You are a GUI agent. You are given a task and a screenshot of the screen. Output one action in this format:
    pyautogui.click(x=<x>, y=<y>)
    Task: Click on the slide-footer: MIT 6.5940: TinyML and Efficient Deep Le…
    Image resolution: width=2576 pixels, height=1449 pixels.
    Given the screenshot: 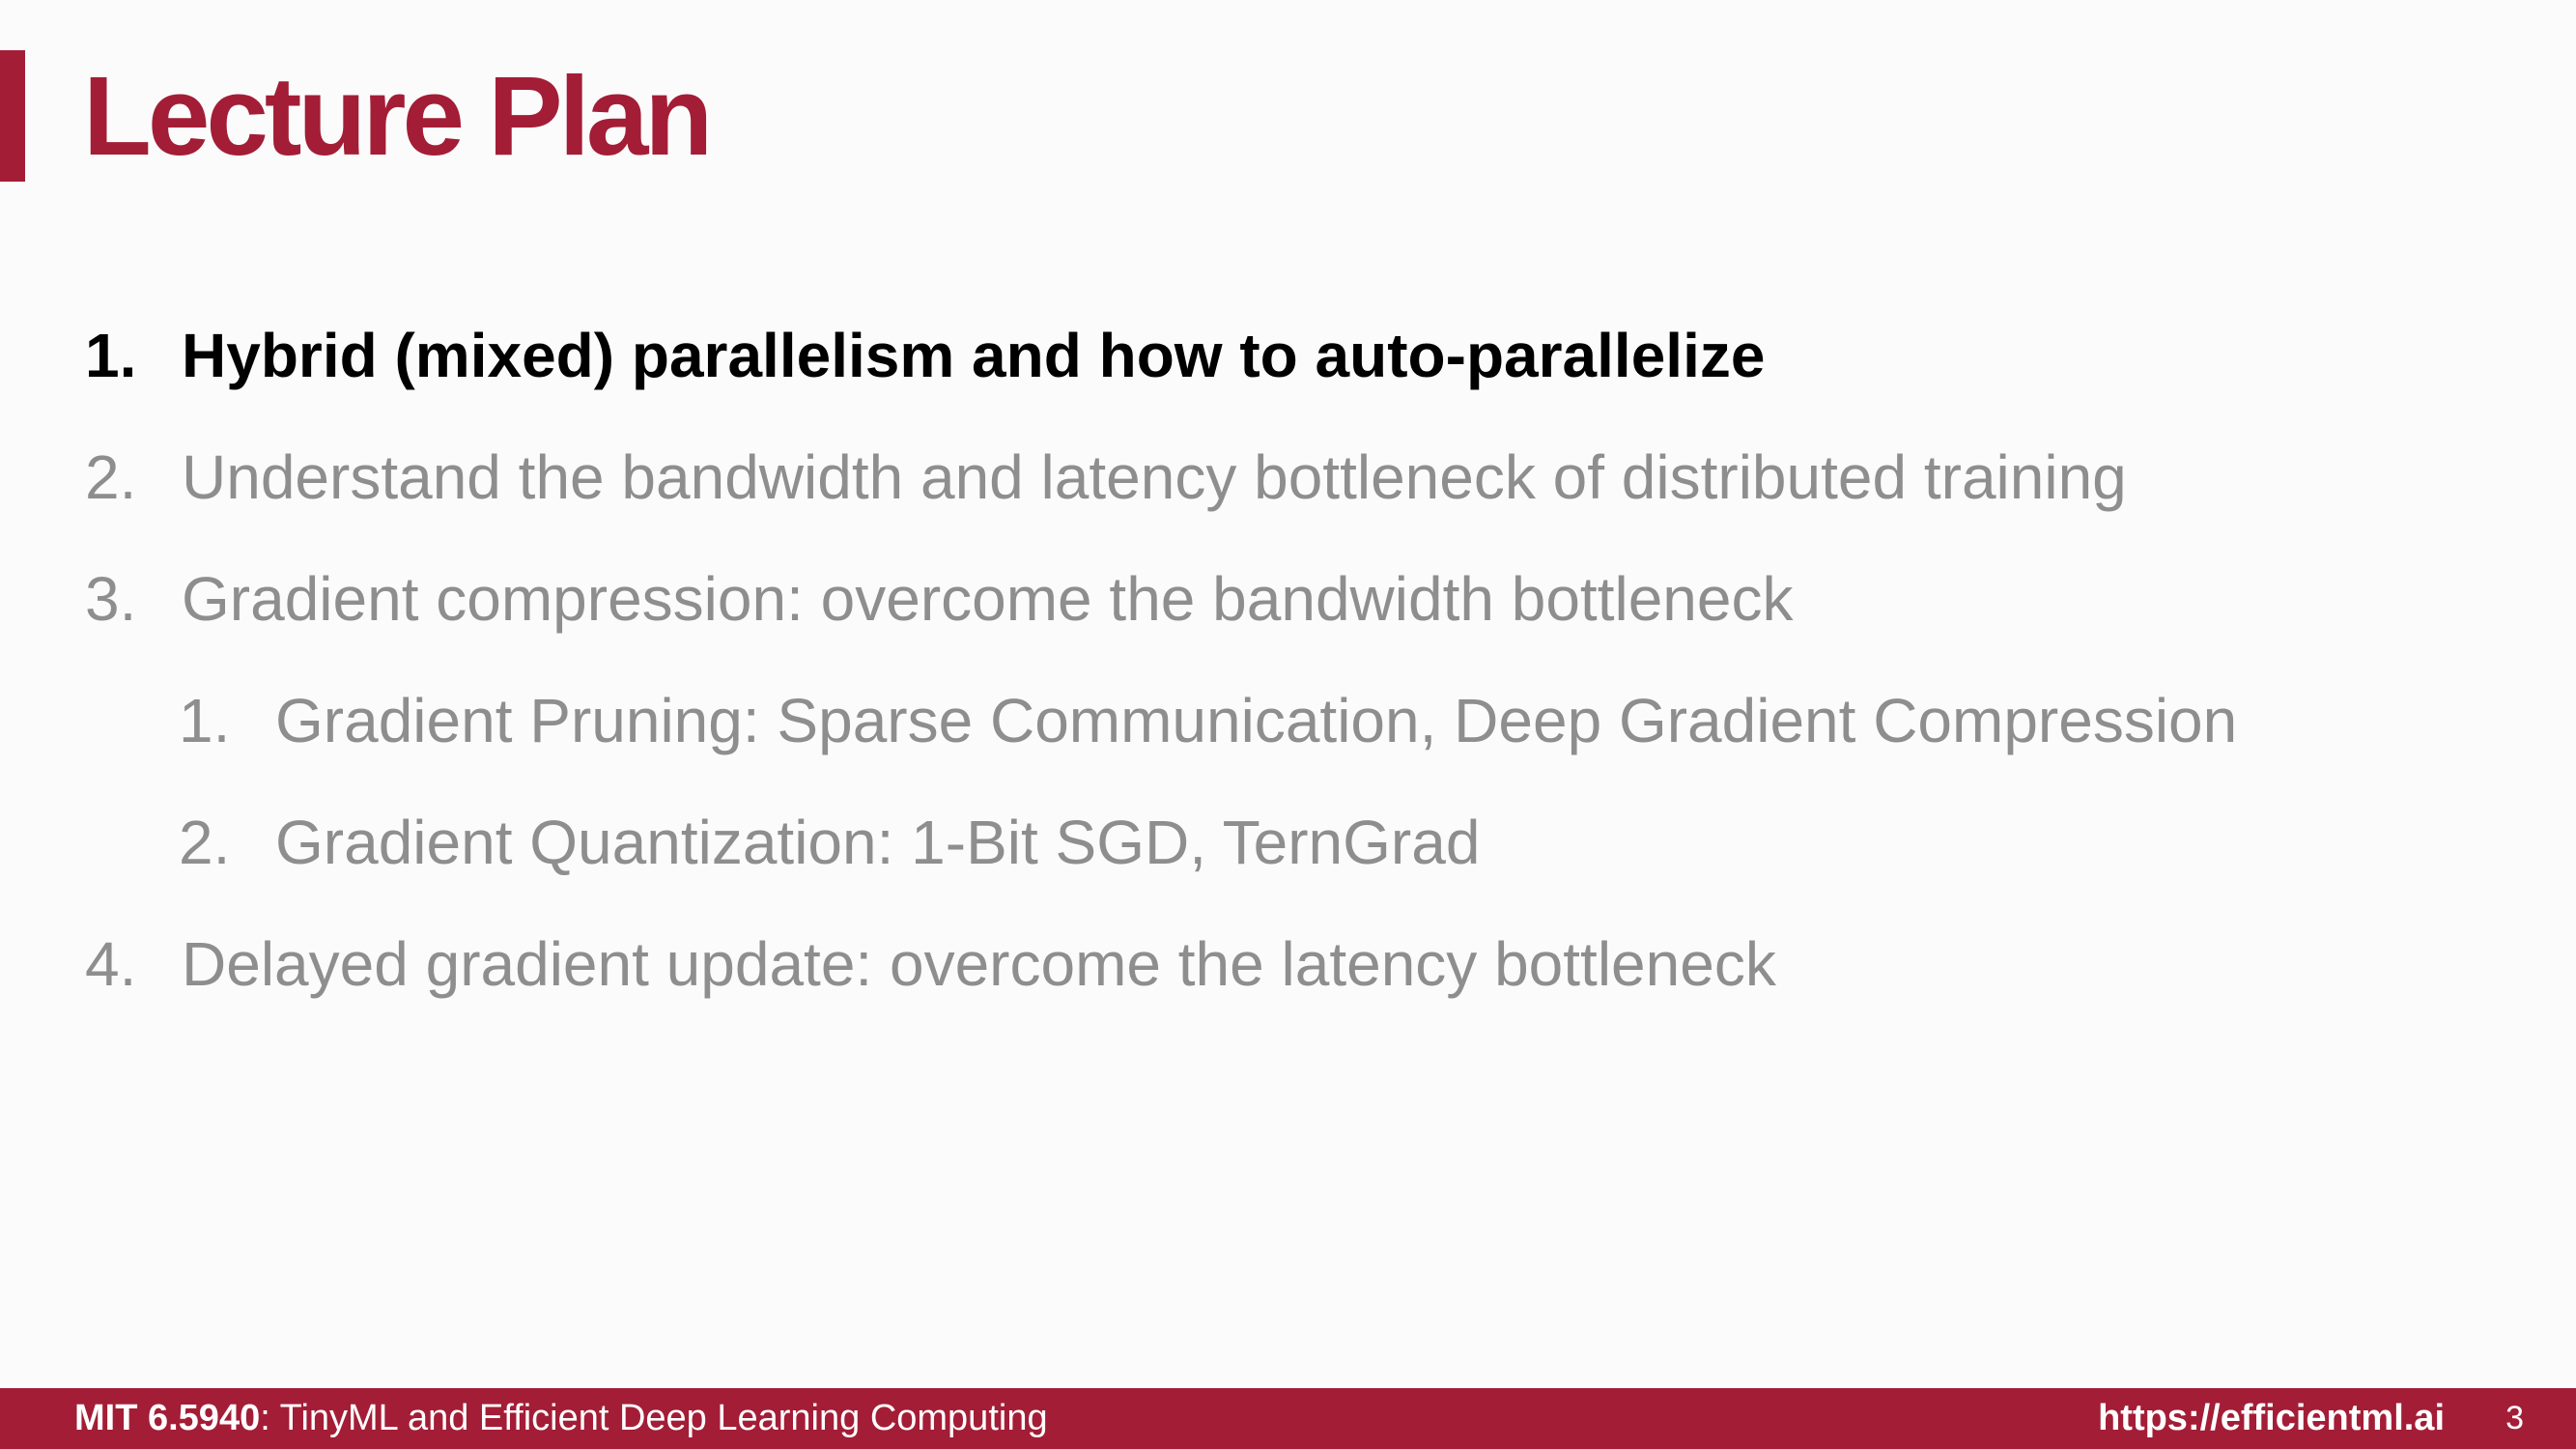 What is the action you would take?
    pyautogui.click(x=1288, y=1418)
    